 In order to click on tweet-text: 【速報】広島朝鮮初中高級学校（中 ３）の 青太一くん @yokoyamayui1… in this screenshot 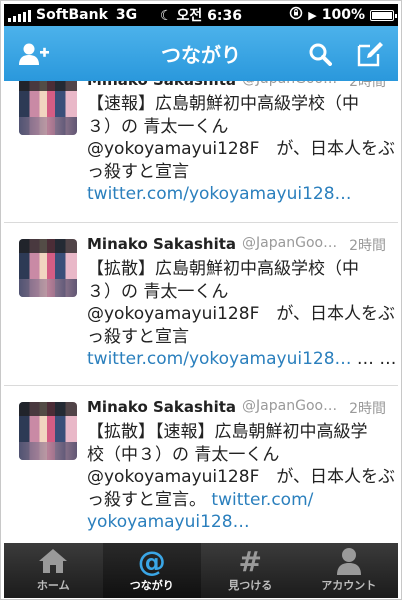, I will do `click(241, 149)`.